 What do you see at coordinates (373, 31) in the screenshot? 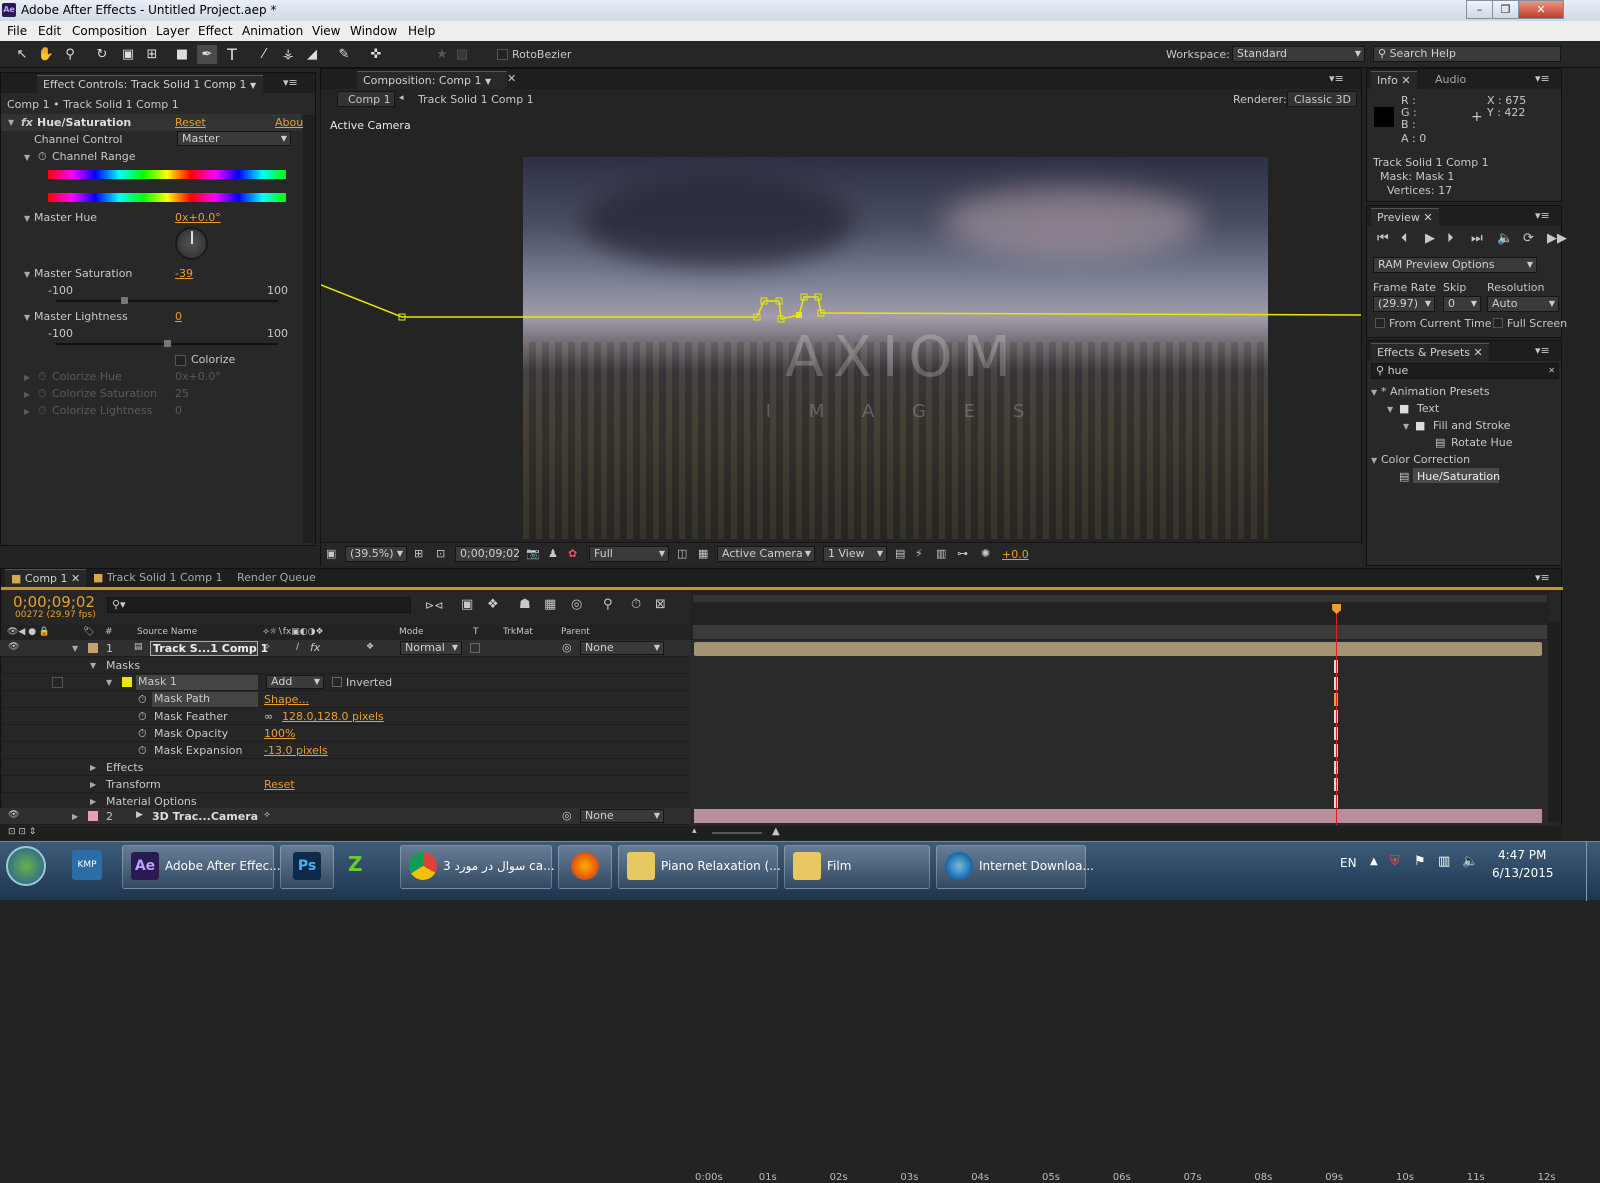
I see `menu-window: Window` at bounding box center [373, 31].